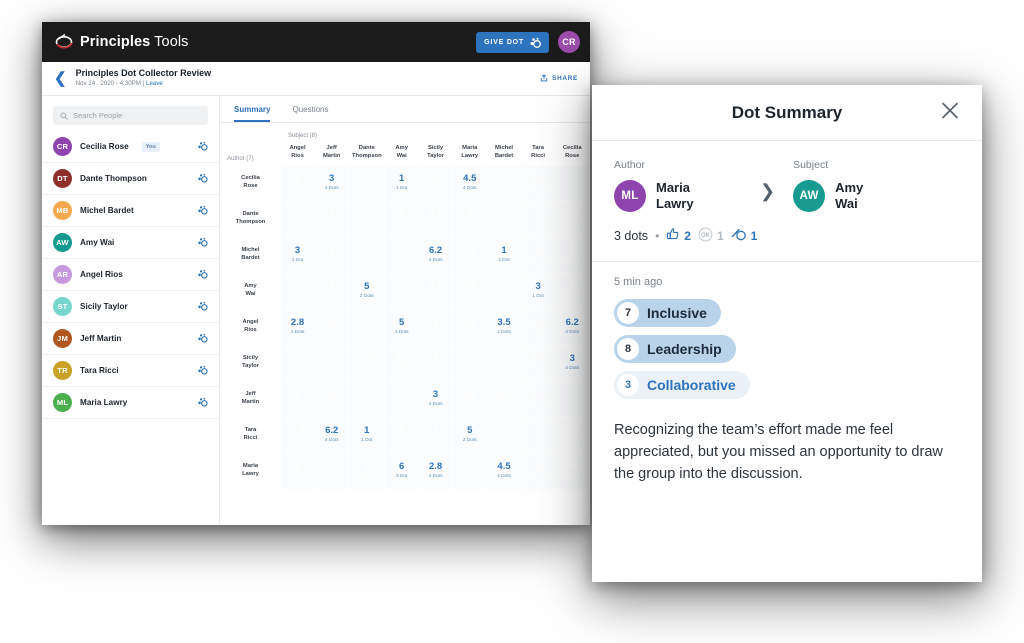  I want to click on leave-link: Leave, so click(154, 83).